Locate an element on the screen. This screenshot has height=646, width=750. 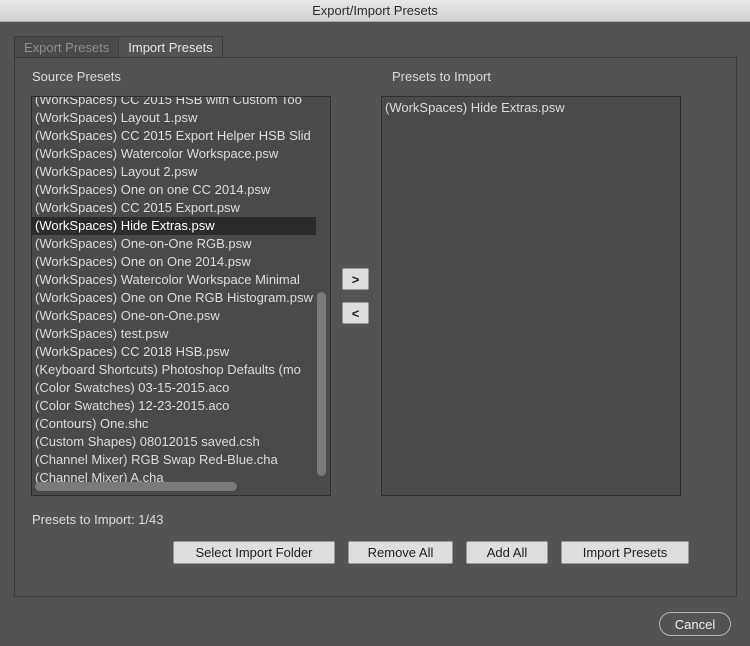
source-preset-item: (WorkSpaces) test.psw is located at coordinates (174, 334).